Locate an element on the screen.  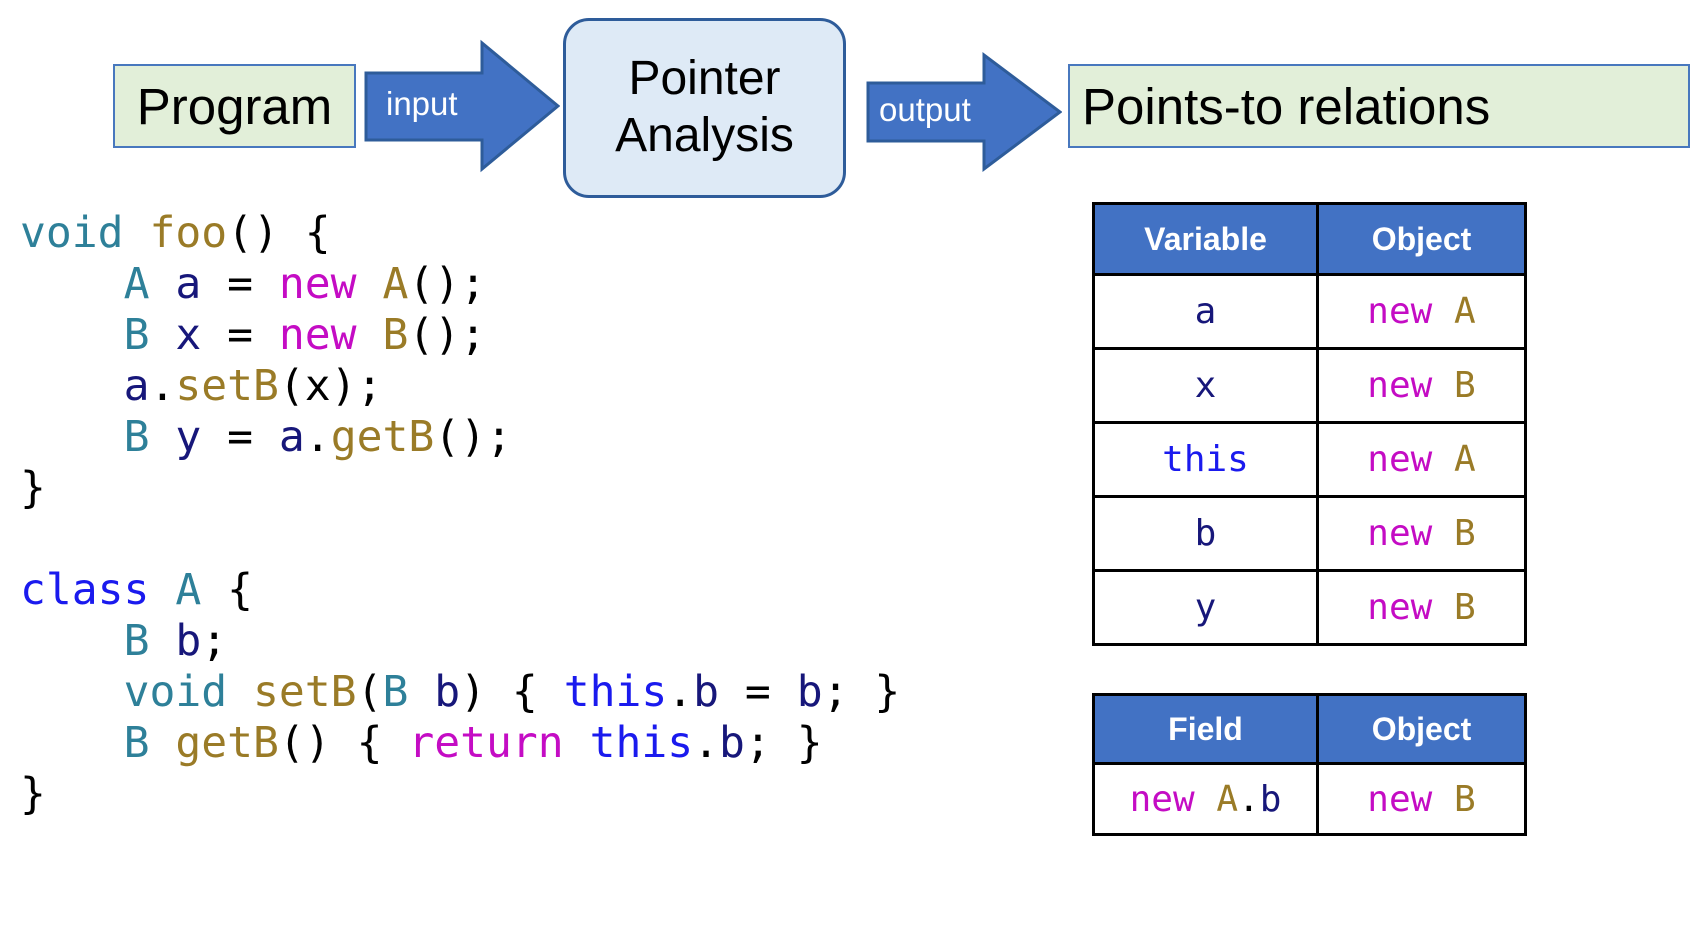
code-line: A a = new A(); is located at coordinates (460, 284).